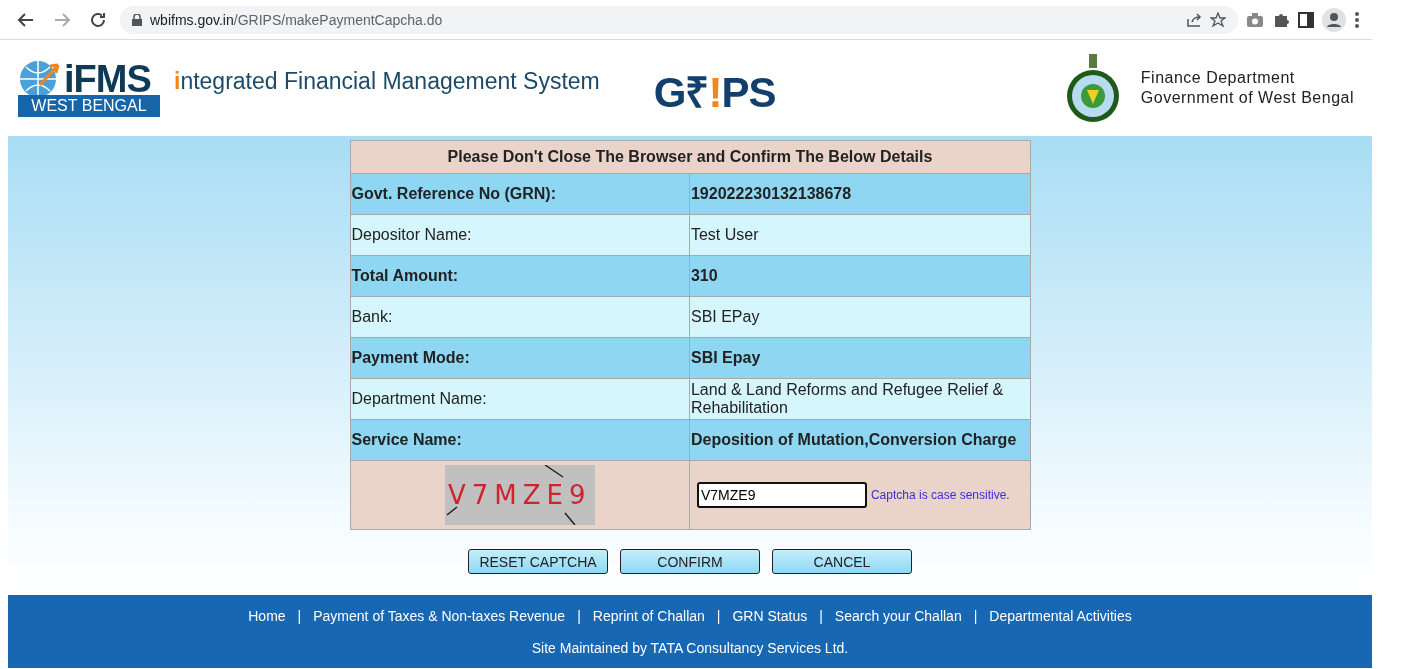  What do you see at coordinates (859, 276) in the screenshot?
I see `detail-value: 310` at bounding box center [859, 276].